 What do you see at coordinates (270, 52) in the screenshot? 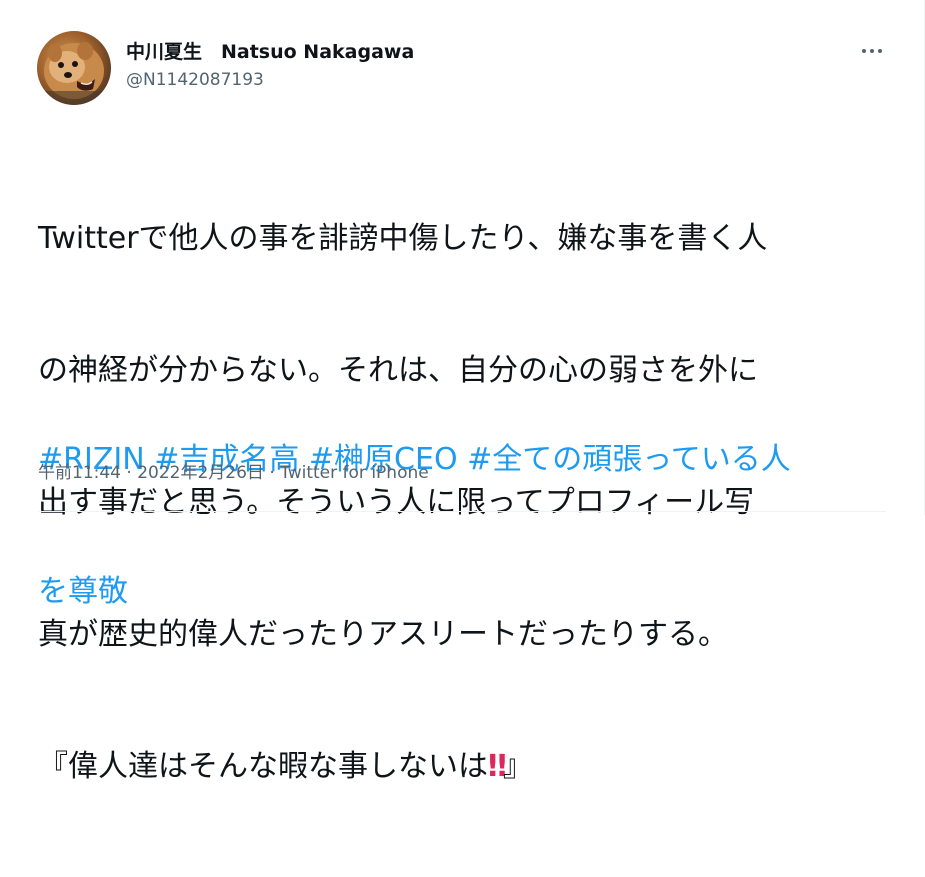
I see `display-name: 中川夏生 Natsuo Nakagawa` at bounding box center [270, 52].